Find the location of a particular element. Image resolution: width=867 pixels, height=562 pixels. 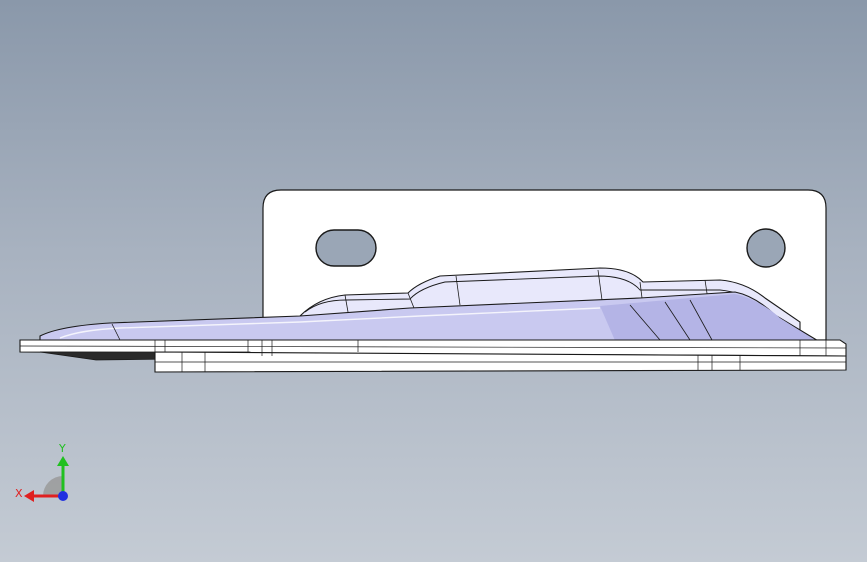

triad-y-arrow-icon is located at coordinates (63, 461).